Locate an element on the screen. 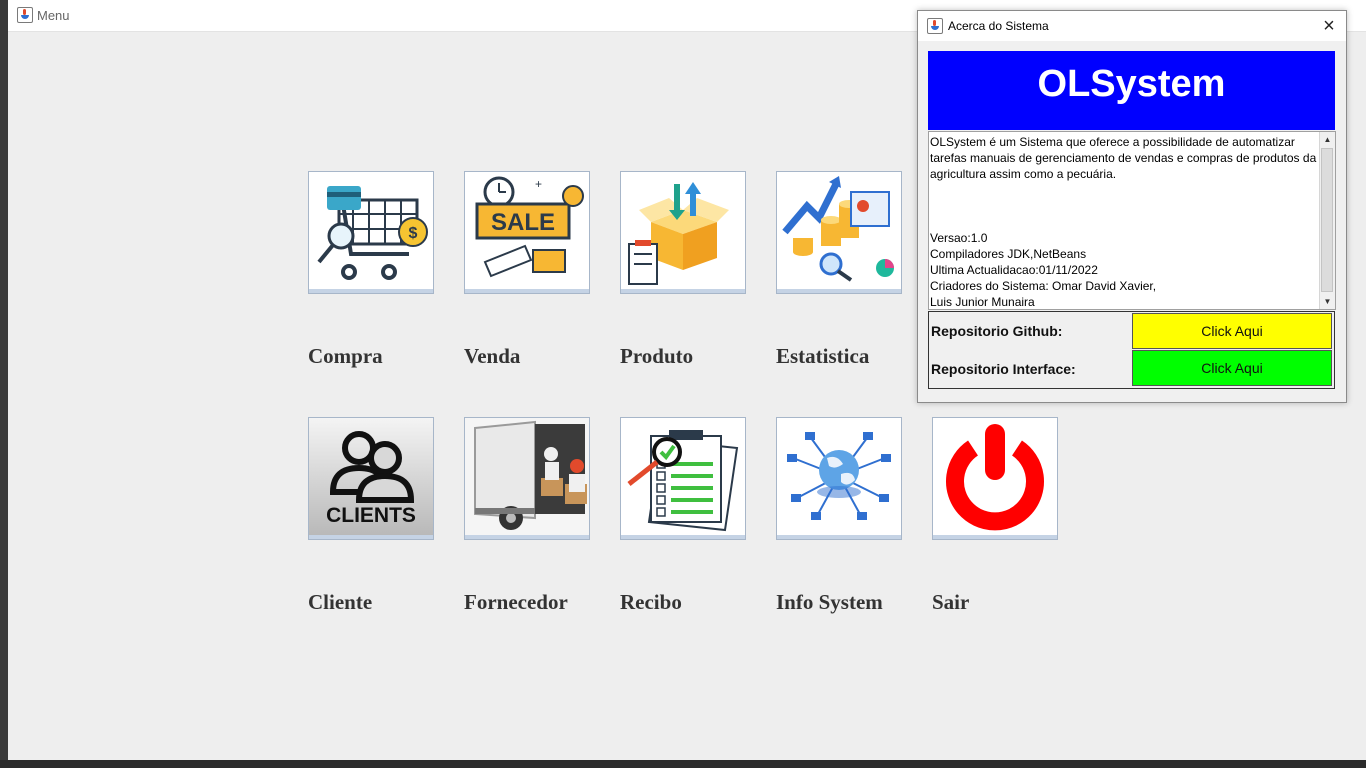  about-title: Acerca do Sistema is located at coordinates (998, 26).